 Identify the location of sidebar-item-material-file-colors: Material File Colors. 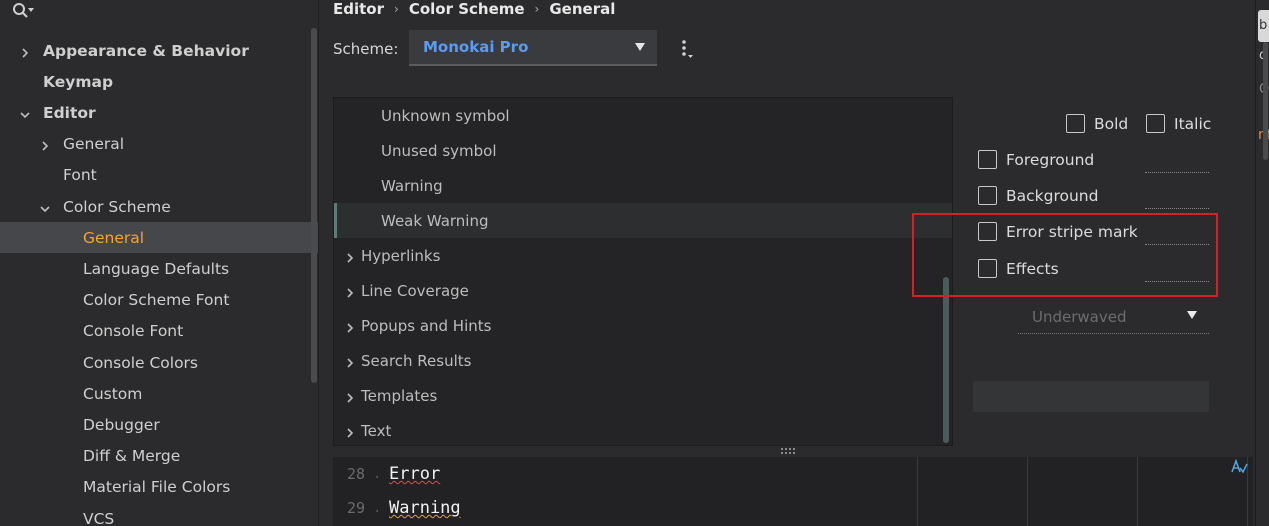
(159, 487).